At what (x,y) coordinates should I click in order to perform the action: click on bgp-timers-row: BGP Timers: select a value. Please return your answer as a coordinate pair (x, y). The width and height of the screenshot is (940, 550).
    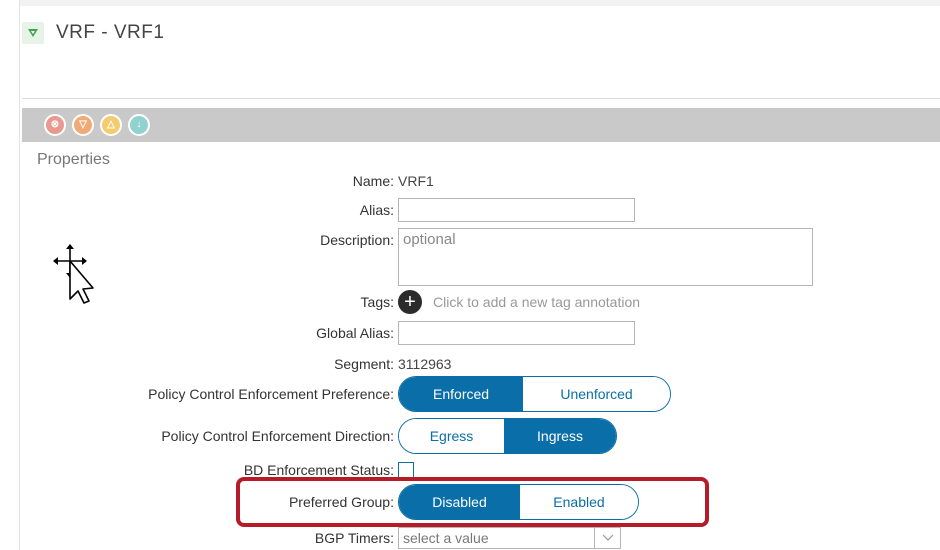
    Looking at the image, I should click on (470, 538).